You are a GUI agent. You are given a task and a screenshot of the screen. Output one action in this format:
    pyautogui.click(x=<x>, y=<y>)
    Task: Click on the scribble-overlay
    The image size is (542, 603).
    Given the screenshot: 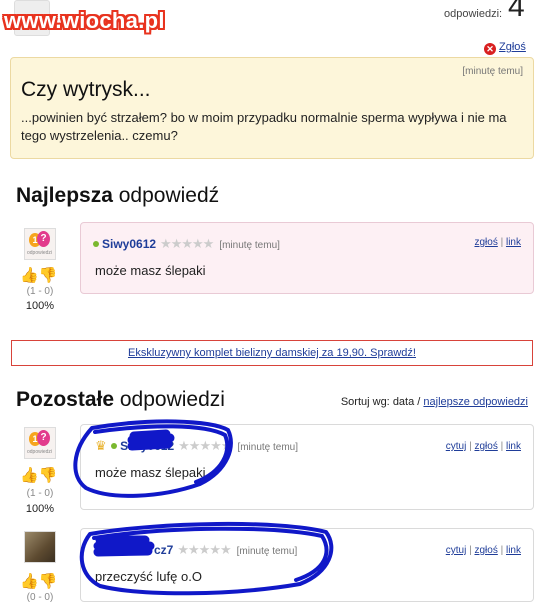 What is the action you would take?
    pyautogui.click(x=203, y=507)
    